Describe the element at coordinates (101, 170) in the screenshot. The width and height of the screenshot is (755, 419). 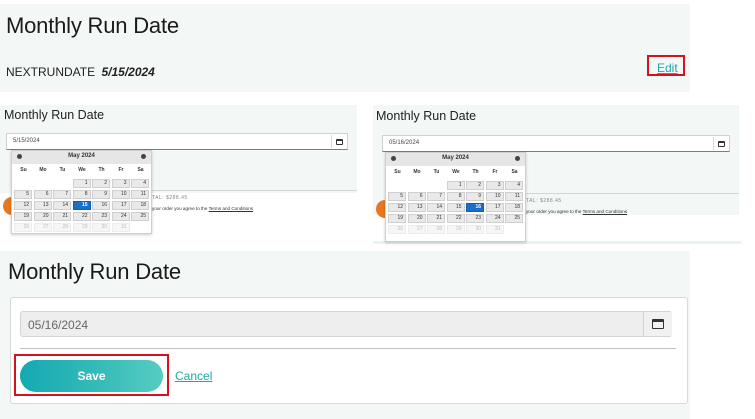
I see `weekday-label: Th` at that location.